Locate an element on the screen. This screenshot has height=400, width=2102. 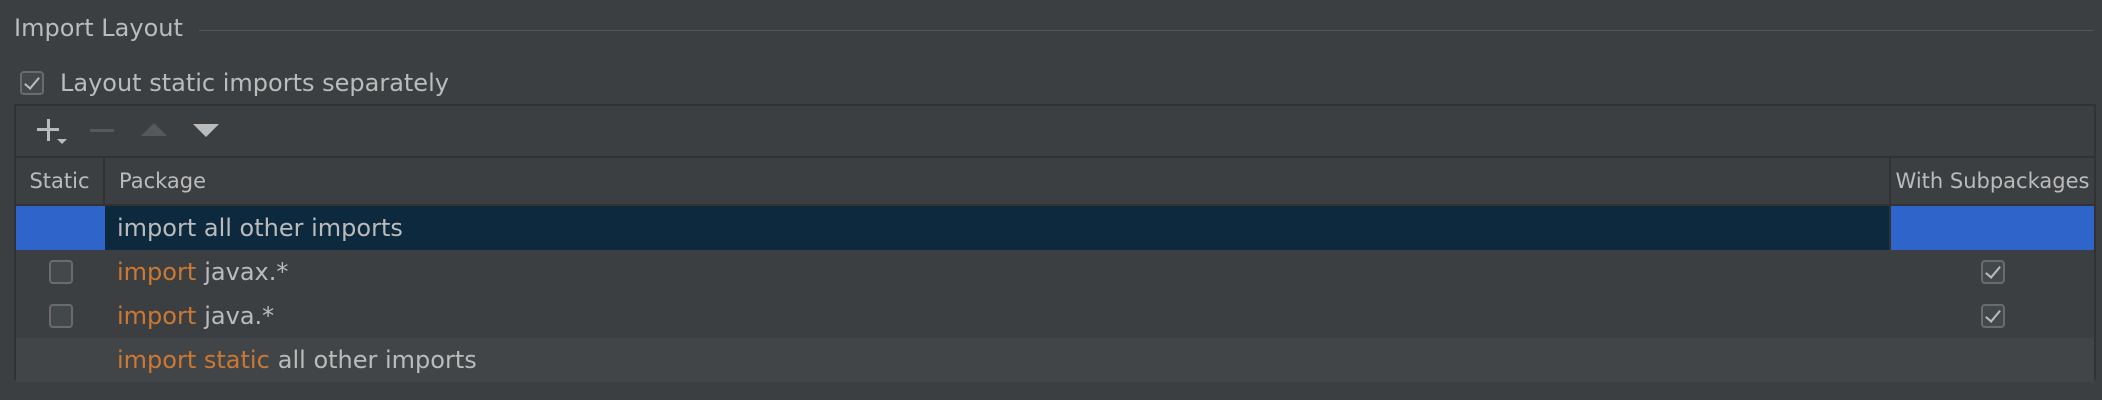
table-row: import all other imports is located at coordinates (1055, 228).